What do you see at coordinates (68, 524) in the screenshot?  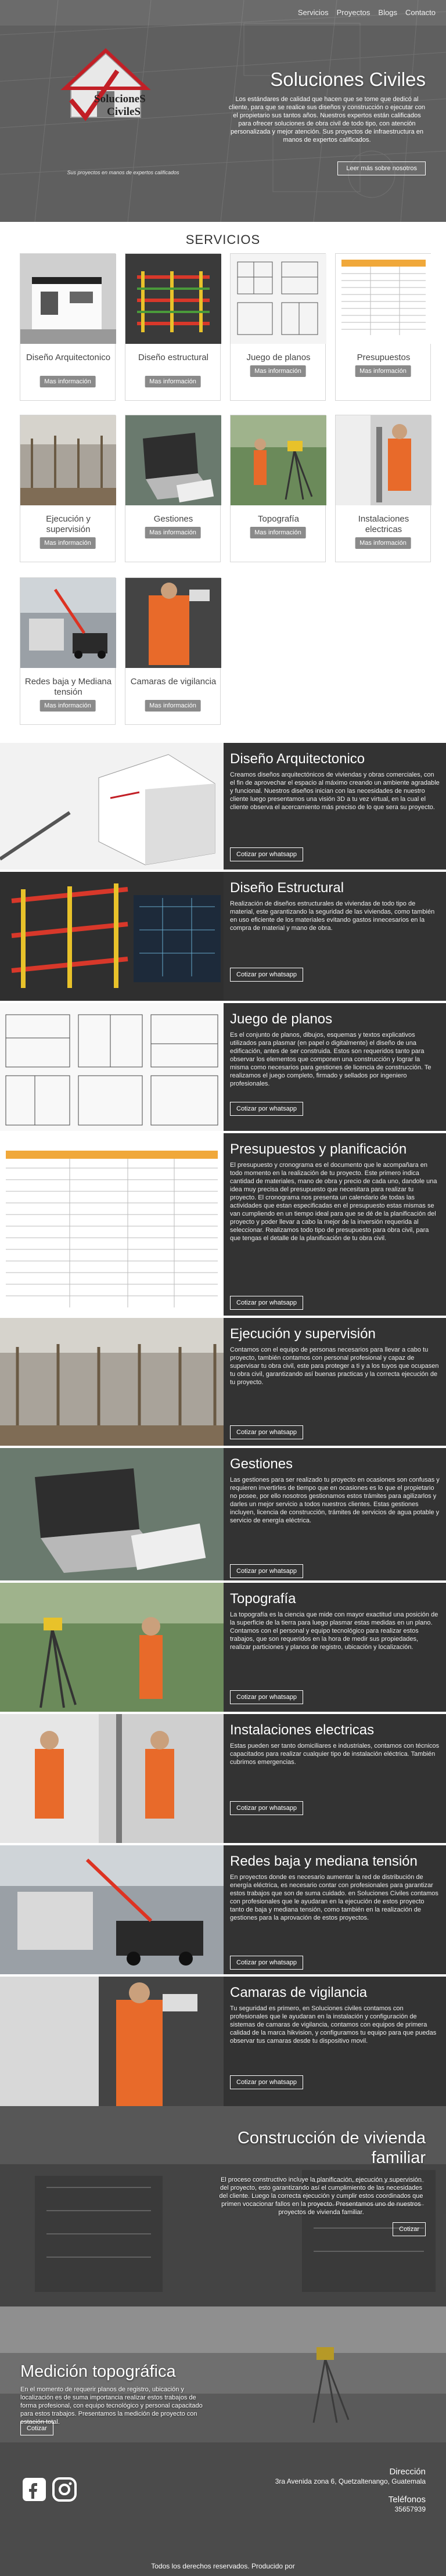 I see `service-card-title: Ejecución y supervisión` at bounding box center [68, 524].